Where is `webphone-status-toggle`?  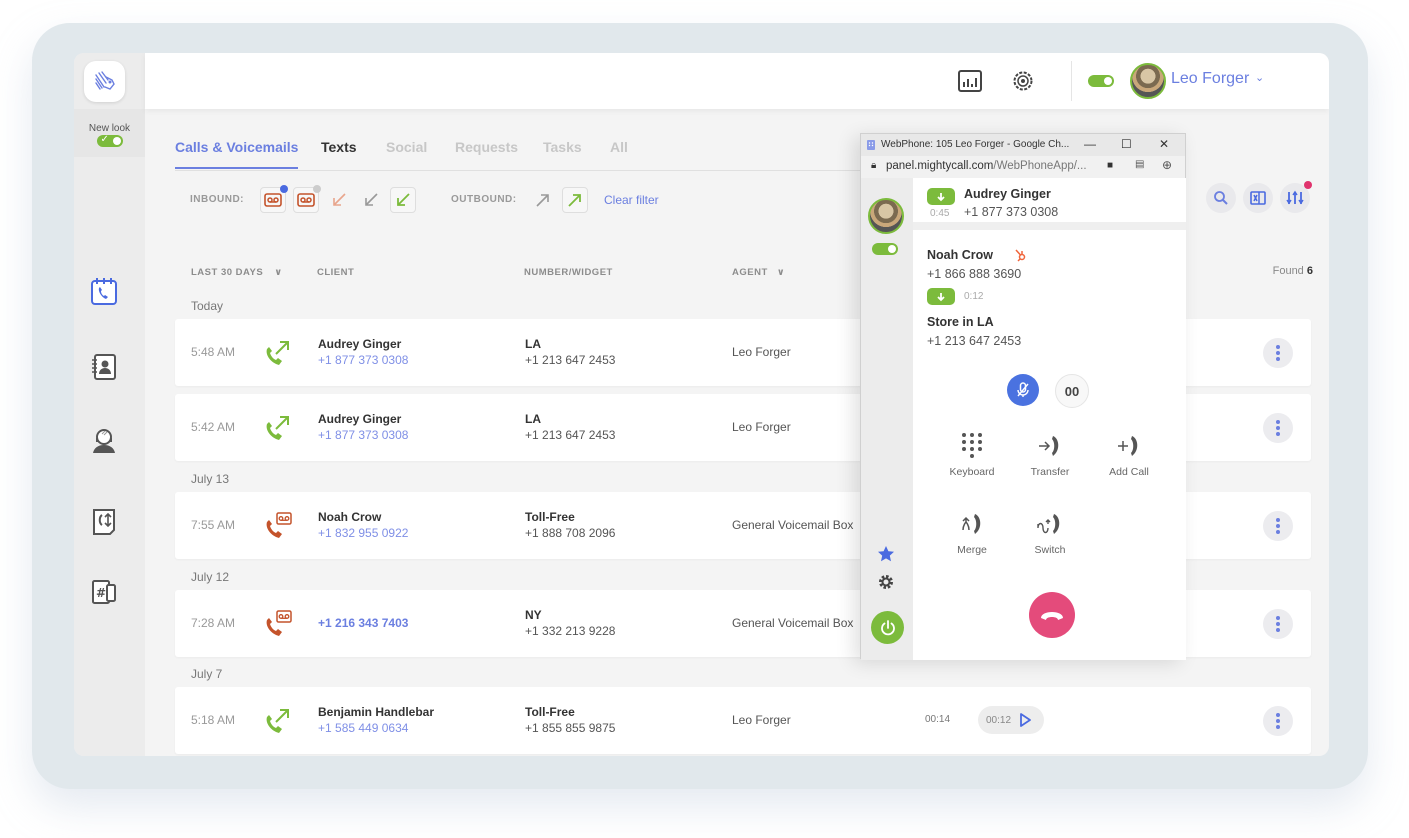 webphone-status-toggle is located at coordinates (885, 249).